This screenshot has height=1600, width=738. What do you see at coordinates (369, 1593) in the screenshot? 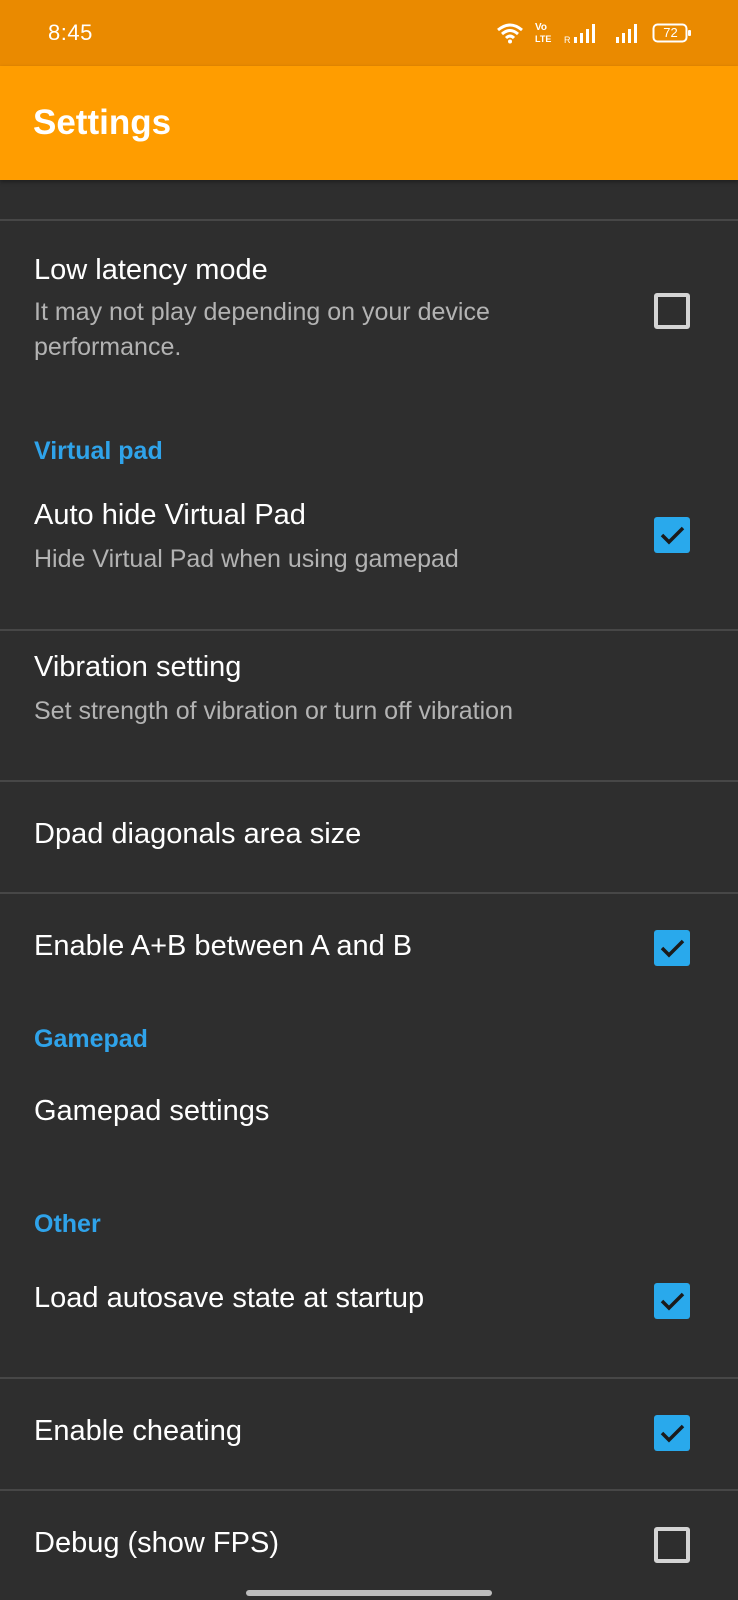
I see `gesture-nav-handle` at bounding box center [369, 1593].